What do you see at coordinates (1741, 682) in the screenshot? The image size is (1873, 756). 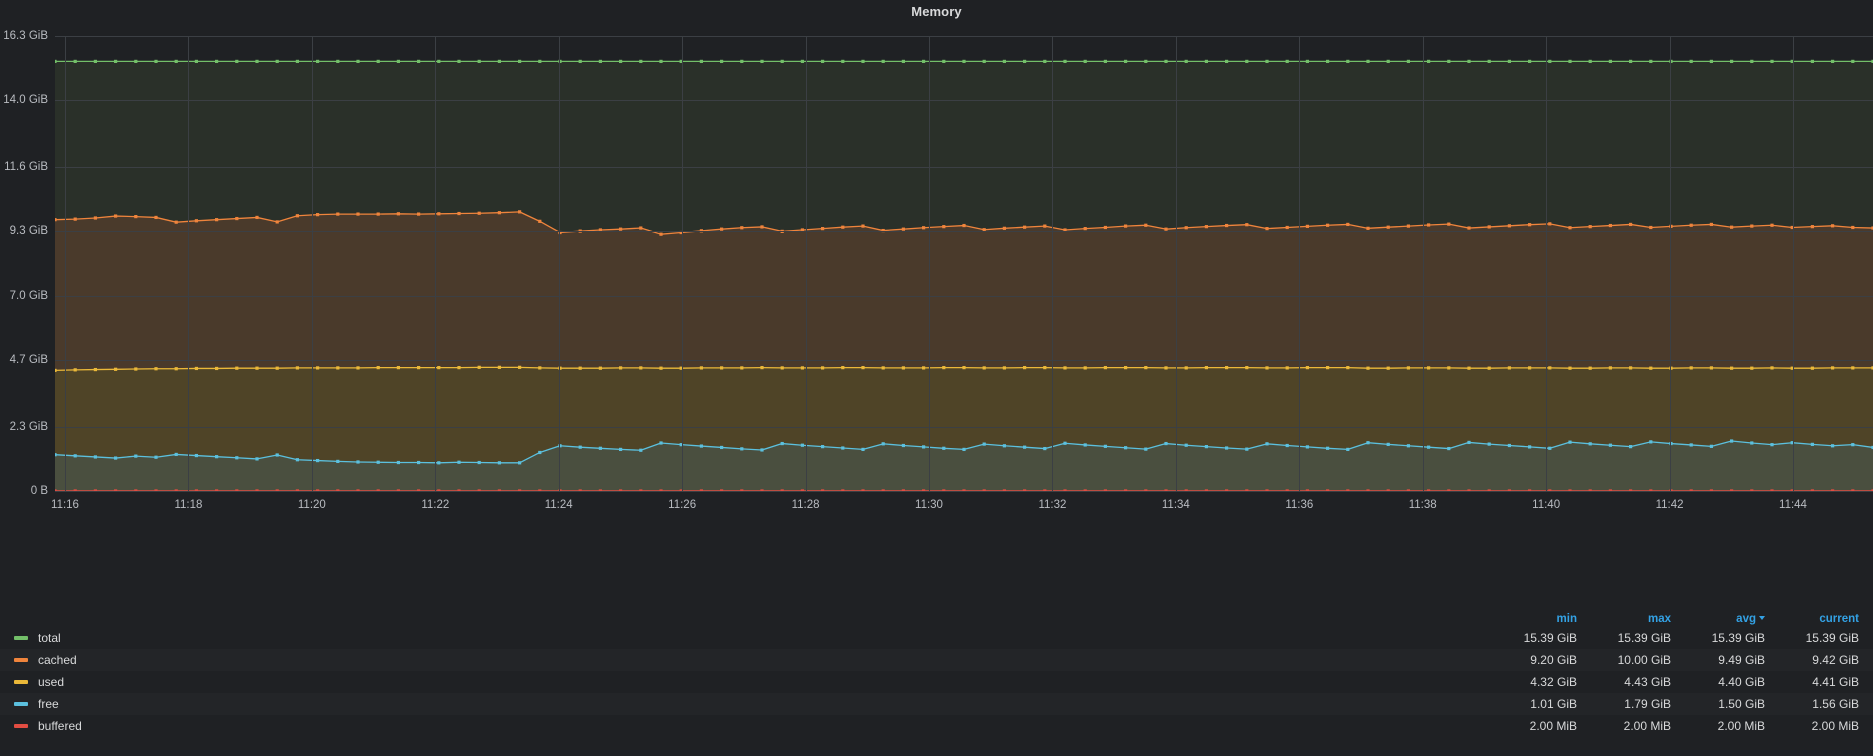 I see `legend-value-avg: 4.40 GiB` at bounding box center [1741, 682].